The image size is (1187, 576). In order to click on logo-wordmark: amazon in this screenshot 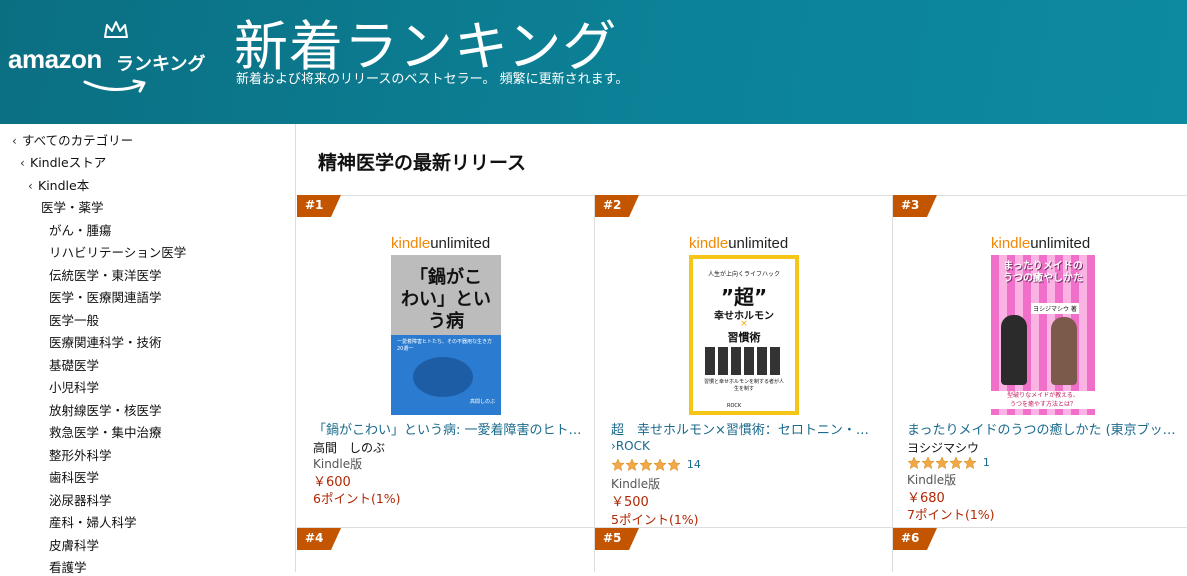, I will do `click(55, 59)`.